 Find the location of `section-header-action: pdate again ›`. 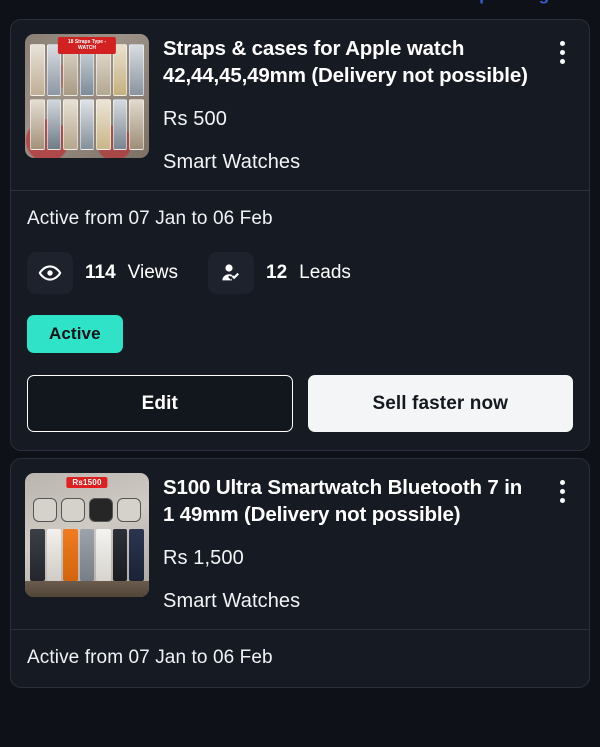

section-header-action: pdate again › is located at coordinates (531, 2).